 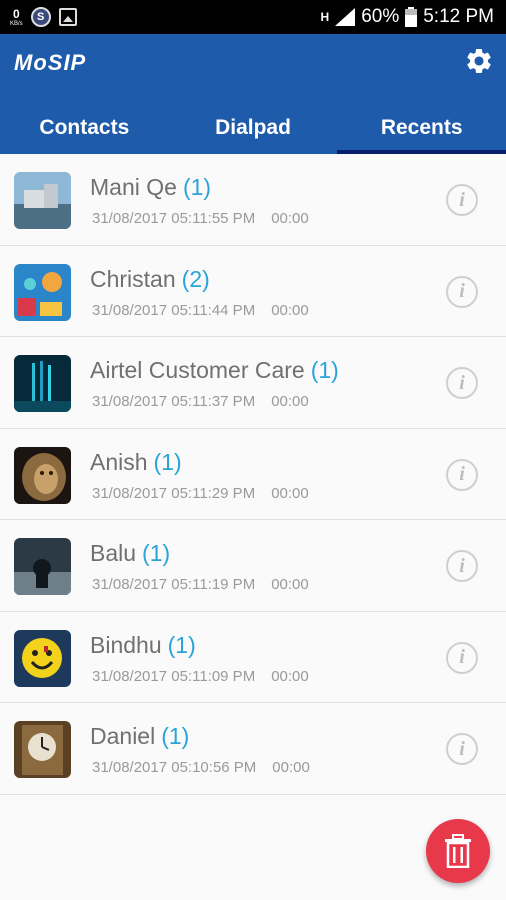 What do you see at coordinates (113, 553) in the screenshot?
I see `contact-name: Balu` at bounding box center [113, 553].